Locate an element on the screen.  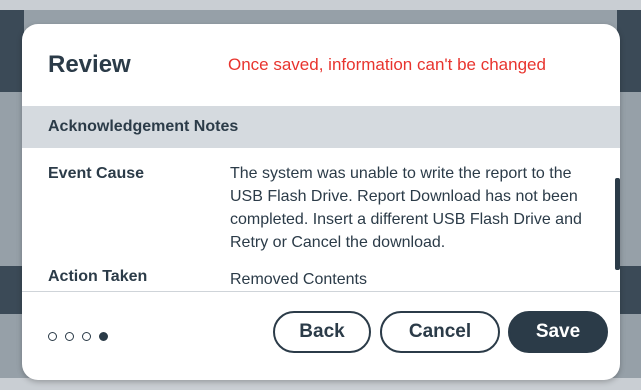
field-label: Action Taken is located at coordinates (98, 276).